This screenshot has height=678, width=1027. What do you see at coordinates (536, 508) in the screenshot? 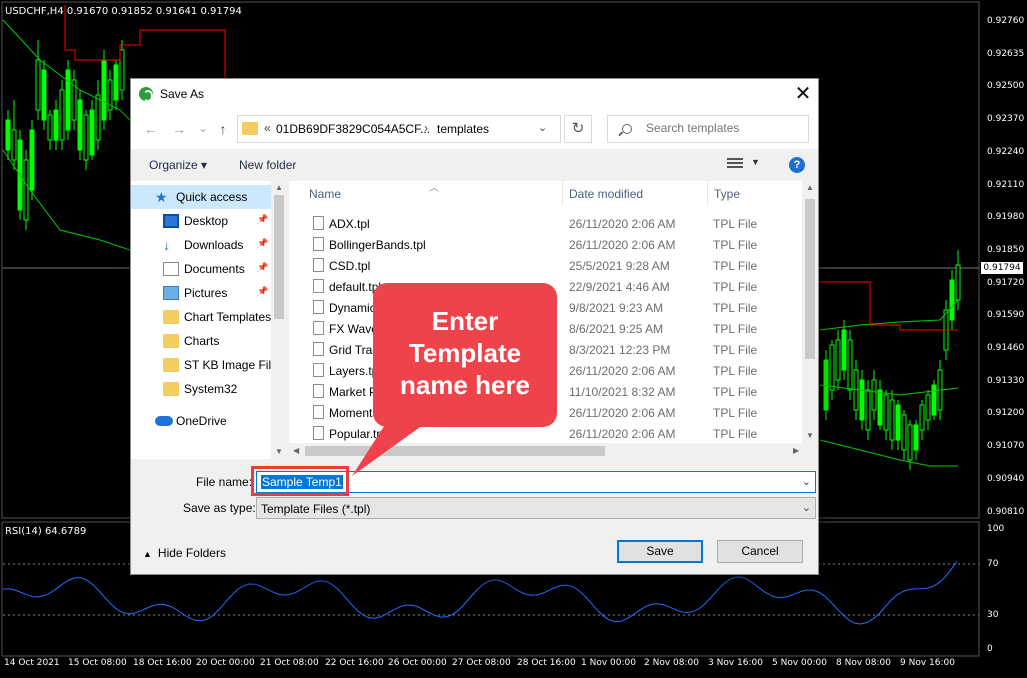
I see `save-as-type-select: Template Files (*.tpl) ⌄` at bounding box center [536, 508].